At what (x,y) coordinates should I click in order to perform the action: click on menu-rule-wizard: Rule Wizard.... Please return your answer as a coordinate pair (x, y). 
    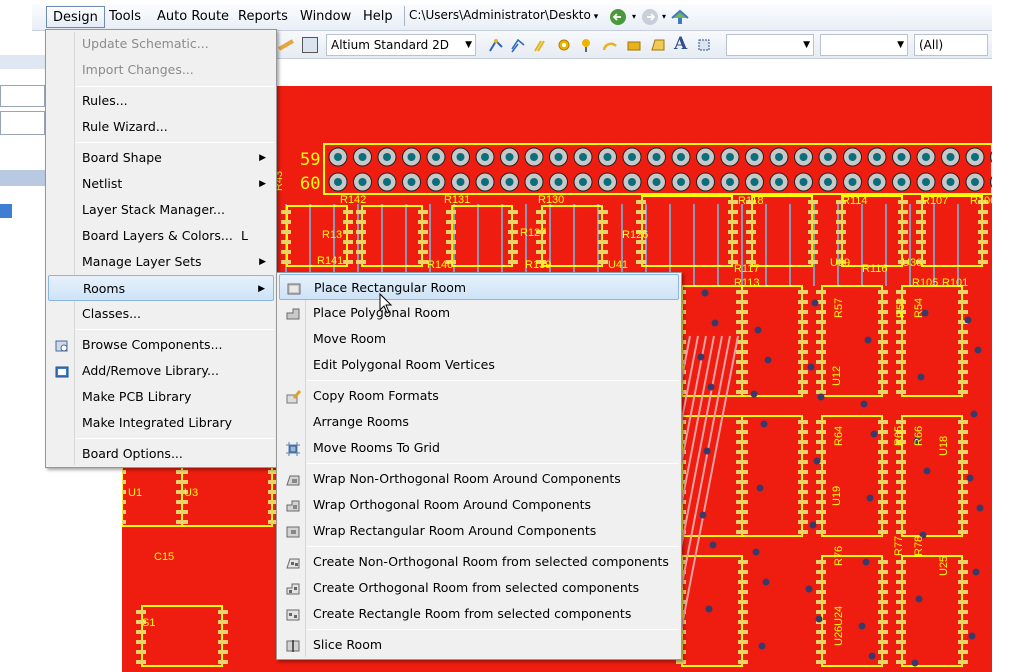
    Looking at the image, I should click on (161, 127).